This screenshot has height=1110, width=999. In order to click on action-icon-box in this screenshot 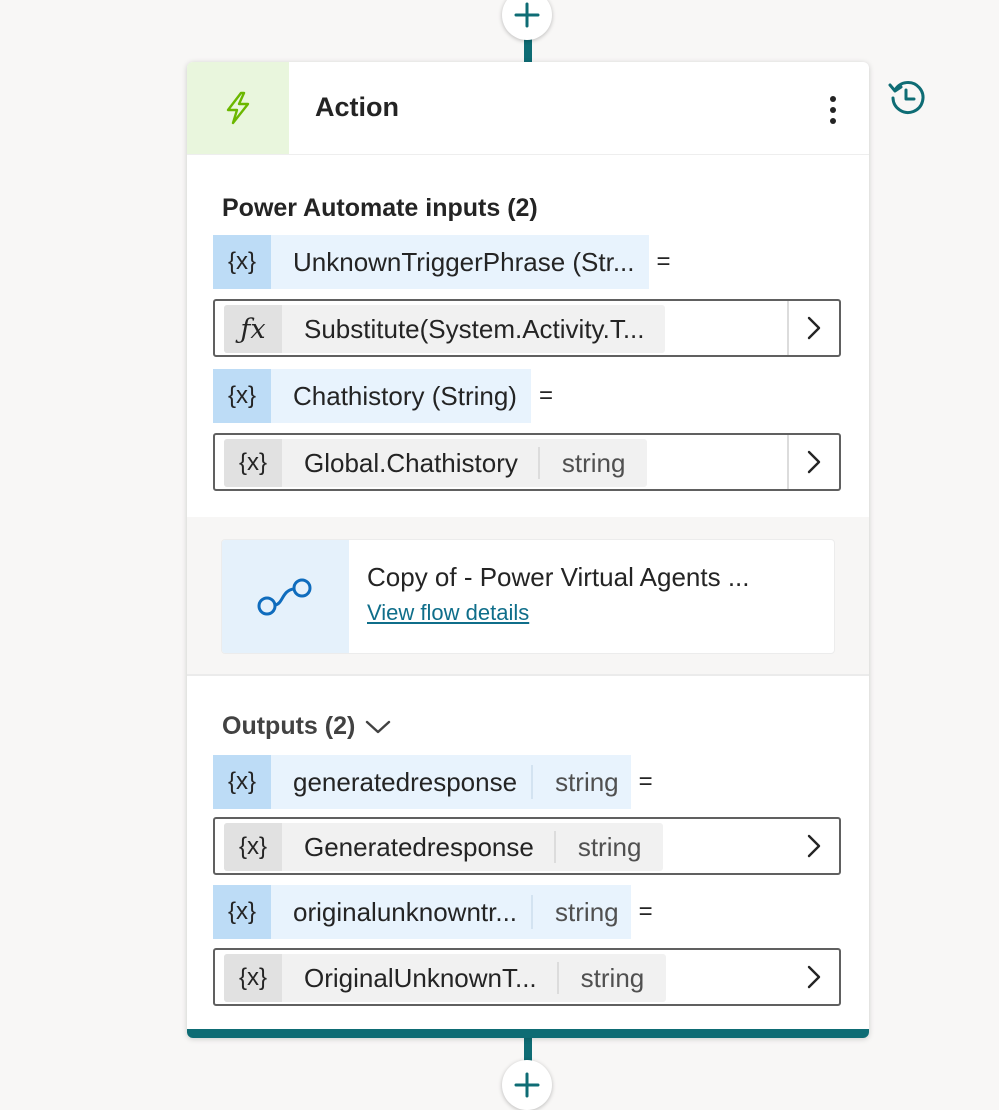, I will do `click(238, 108)`.